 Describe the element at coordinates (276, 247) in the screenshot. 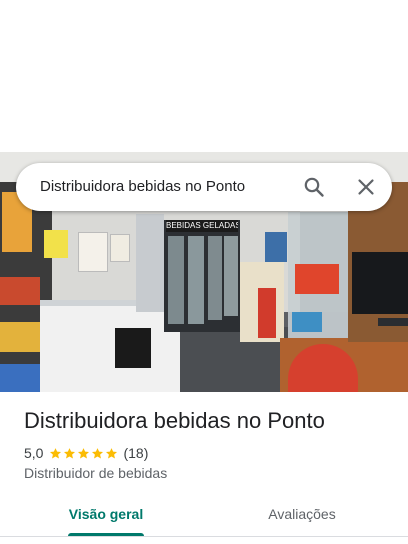

I see `blue-display` at that location.